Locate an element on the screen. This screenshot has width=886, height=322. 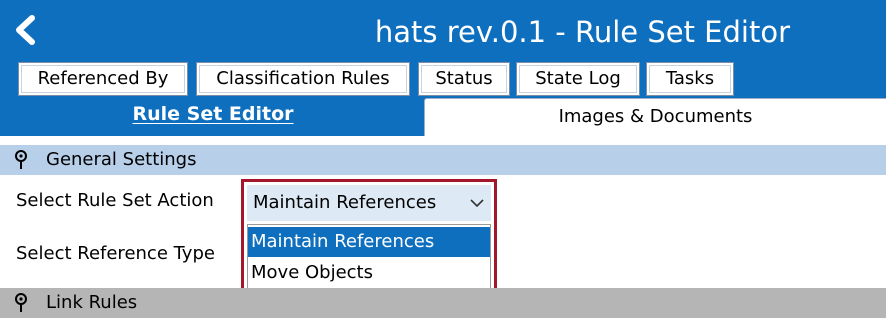
tab-status: Status is located at coordinates (464, 79).